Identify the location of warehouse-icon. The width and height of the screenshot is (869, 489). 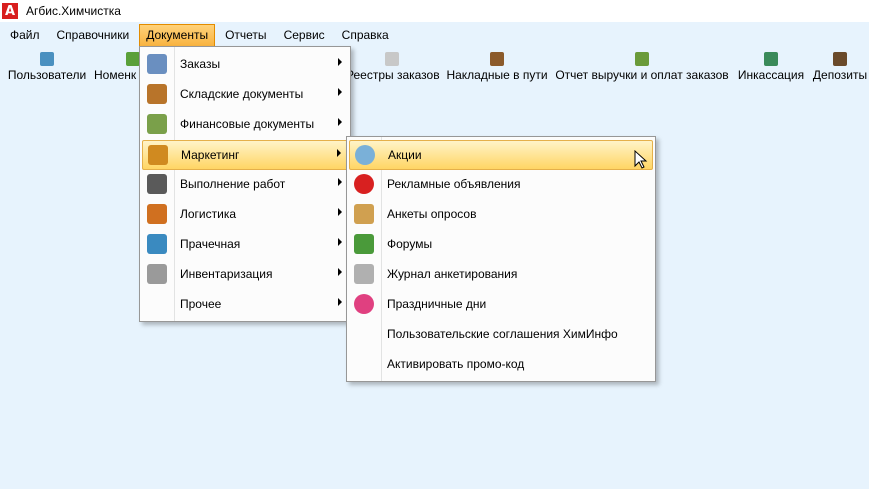
(157, 94).